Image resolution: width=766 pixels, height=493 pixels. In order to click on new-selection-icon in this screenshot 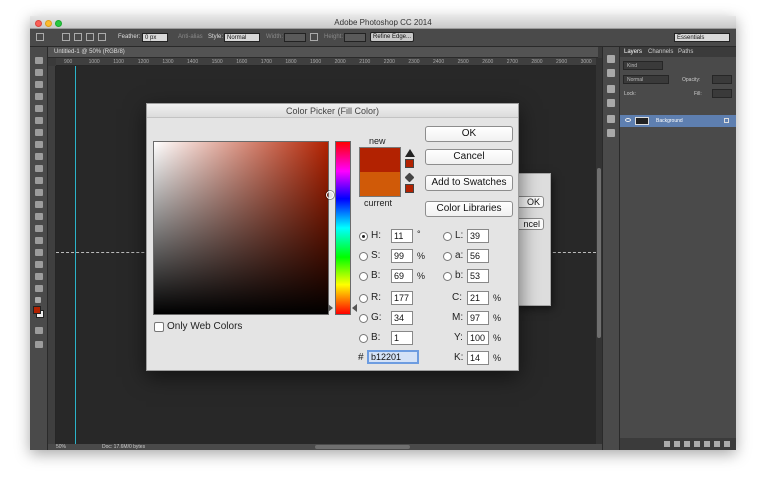, I will do `click(66, 37)`.